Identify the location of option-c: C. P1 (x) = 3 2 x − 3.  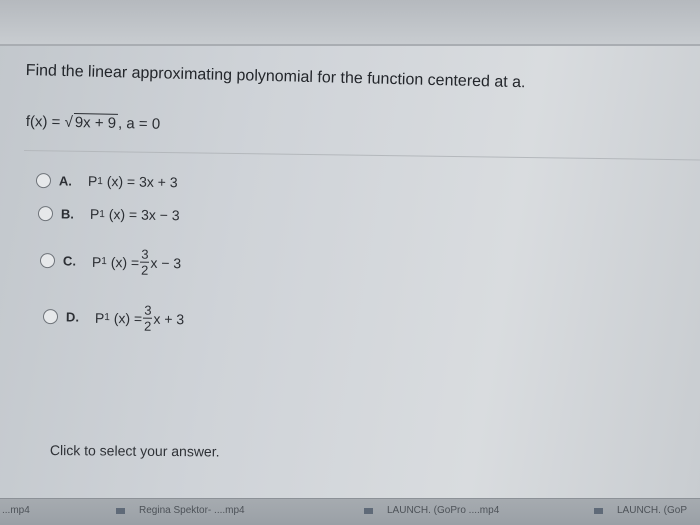
(110, 262).